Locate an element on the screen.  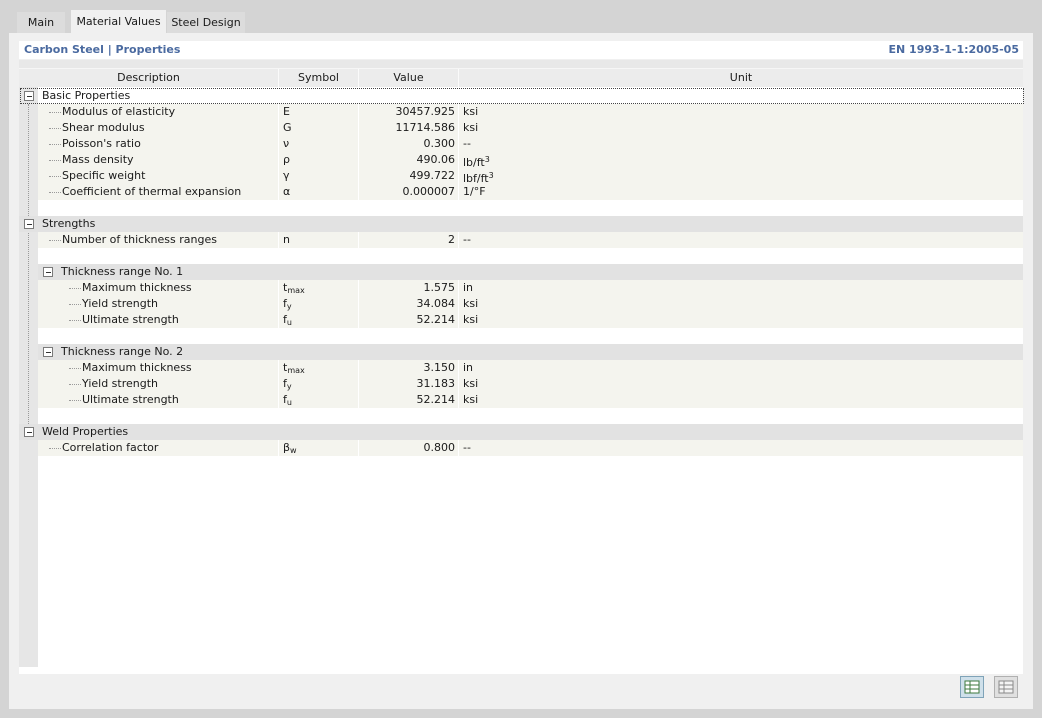
property-symbol: tmax is located at coordinates (320, 288).